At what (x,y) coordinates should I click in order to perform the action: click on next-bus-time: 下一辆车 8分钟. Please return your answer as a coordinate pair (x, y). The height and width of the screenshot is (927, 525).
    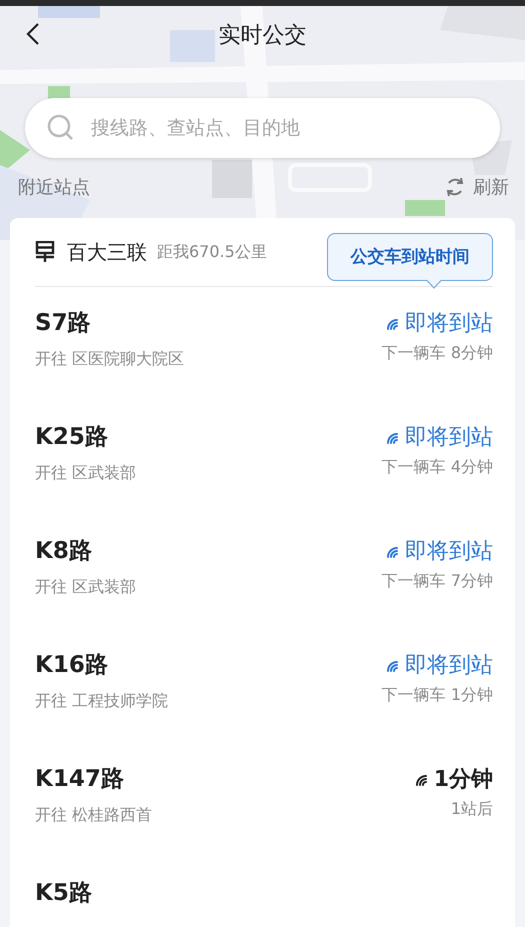
    Looking at the image, I should click on (437, 353).